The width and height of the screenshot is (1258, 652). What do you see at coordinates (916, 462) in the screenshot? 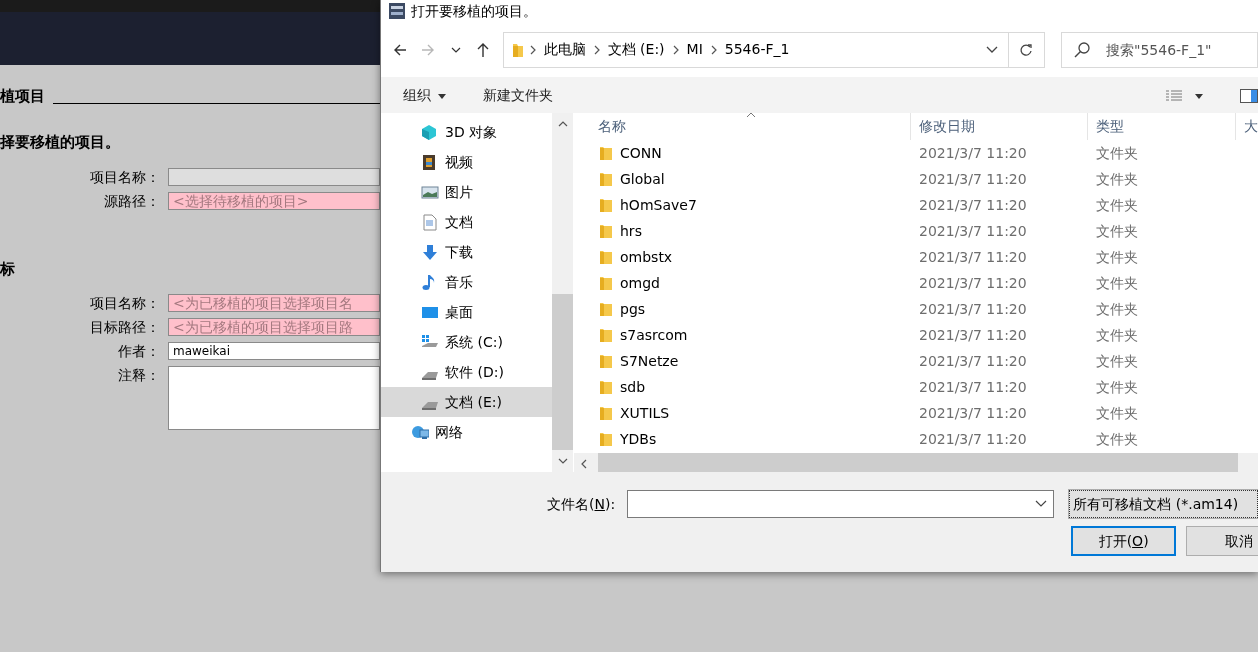
I see `horizontal-scrollbar` at bounding box center [916, 462].